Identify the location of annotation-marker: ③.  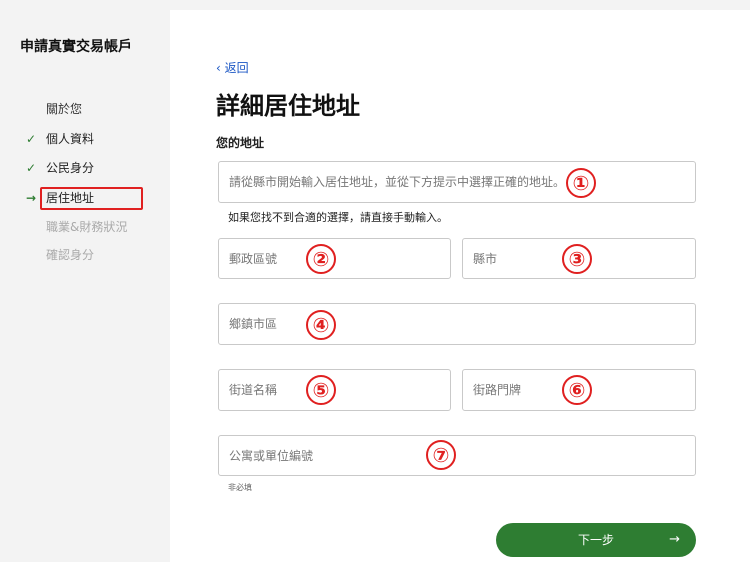
(577, 259).